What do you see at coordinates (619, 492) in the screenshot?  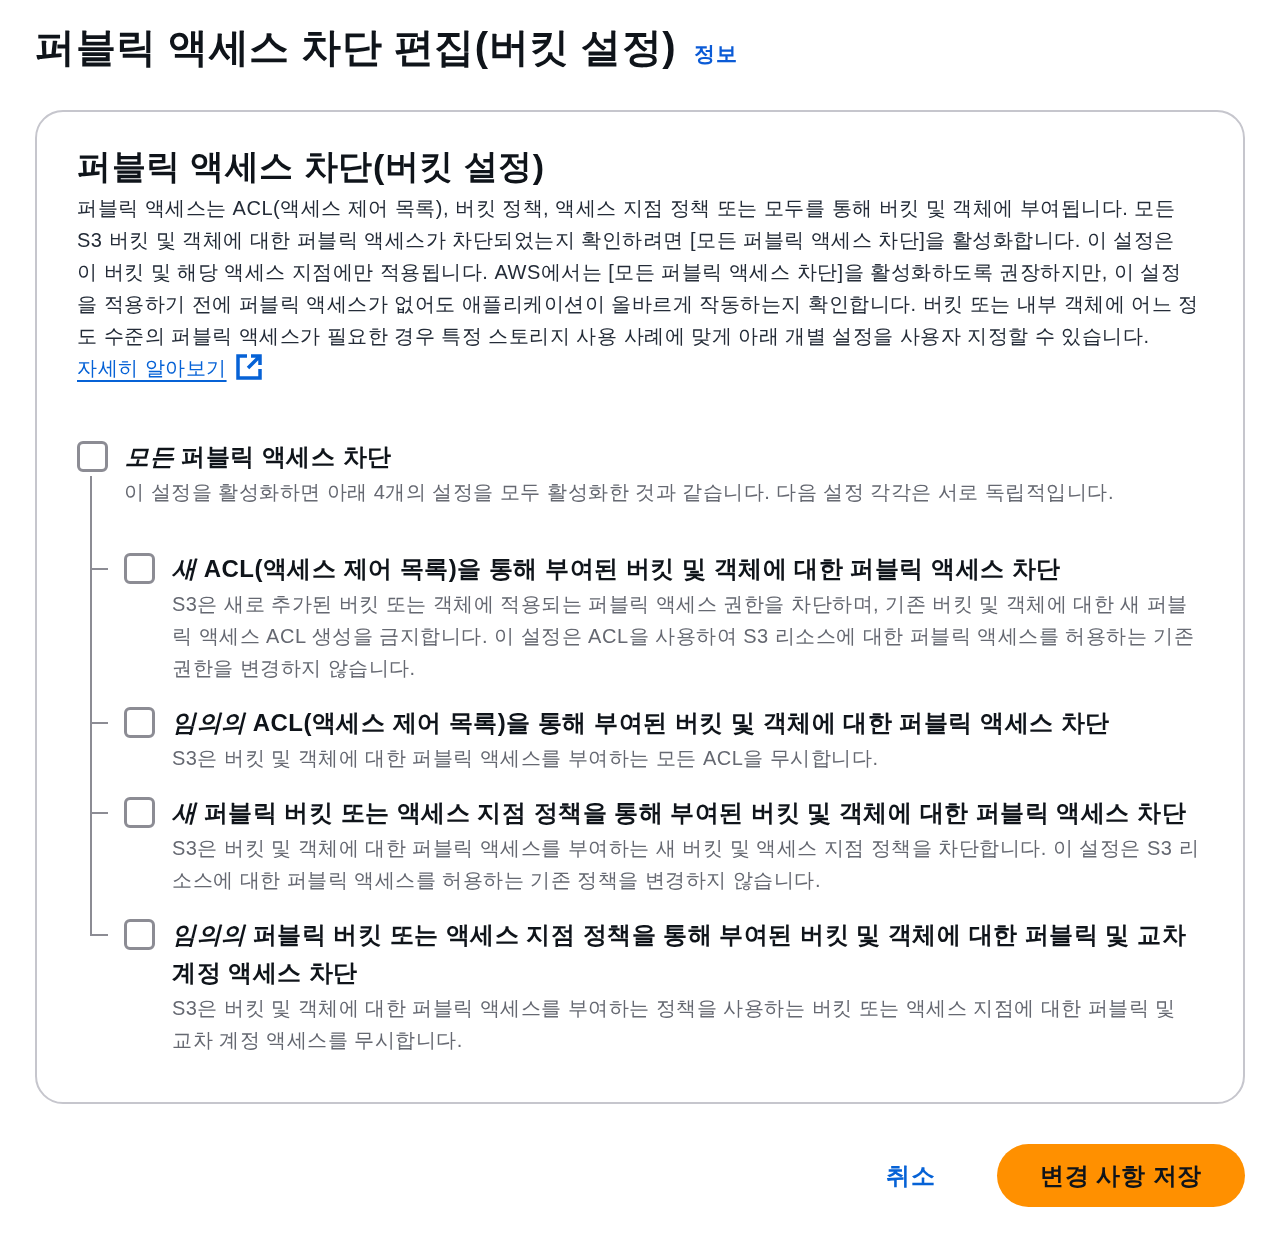 I see `checkbox-description: 이 설정을 활성화하면 아래 4개의 설정을 모두 활성화한 것과 같습니다. 다음 설정 각각은 서로 독립적입니다.` at bounding box center [619, 492].